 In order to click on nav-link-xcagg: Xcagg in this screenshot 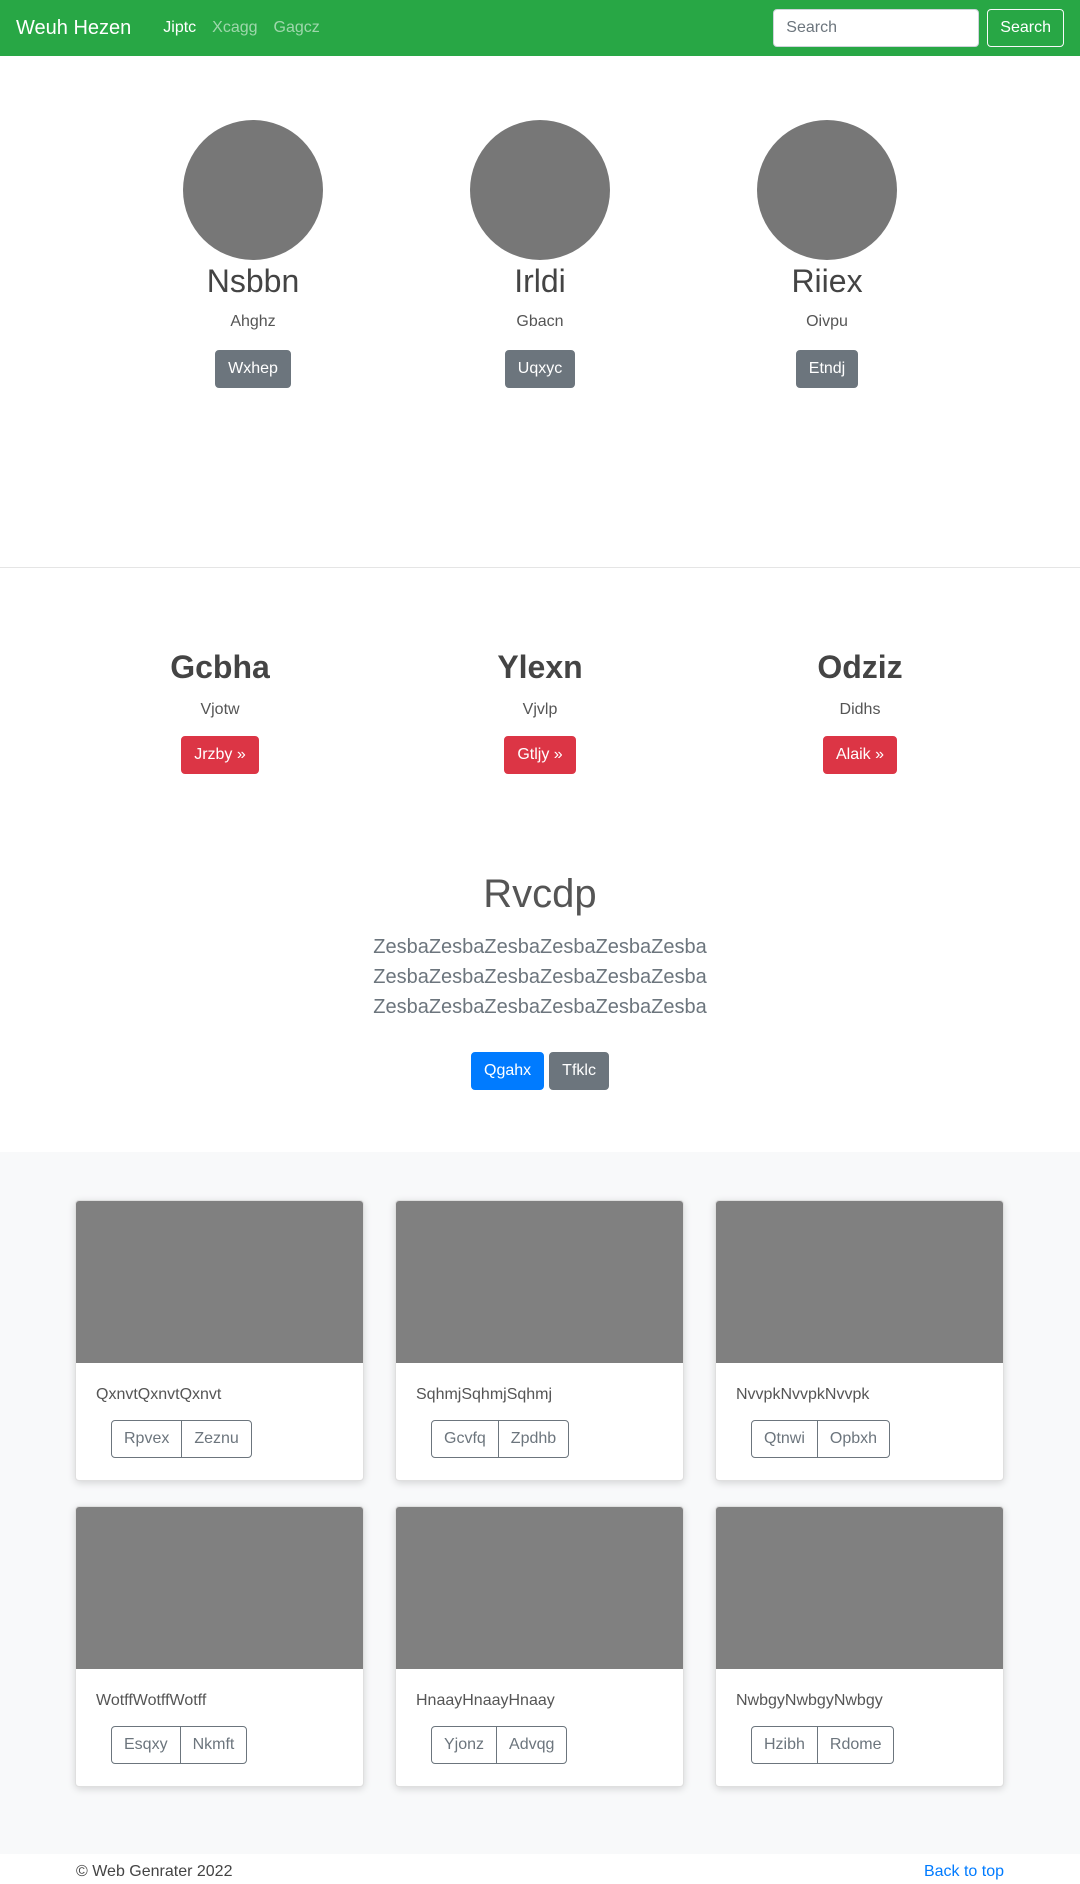, I will do `click(234, 28)`.